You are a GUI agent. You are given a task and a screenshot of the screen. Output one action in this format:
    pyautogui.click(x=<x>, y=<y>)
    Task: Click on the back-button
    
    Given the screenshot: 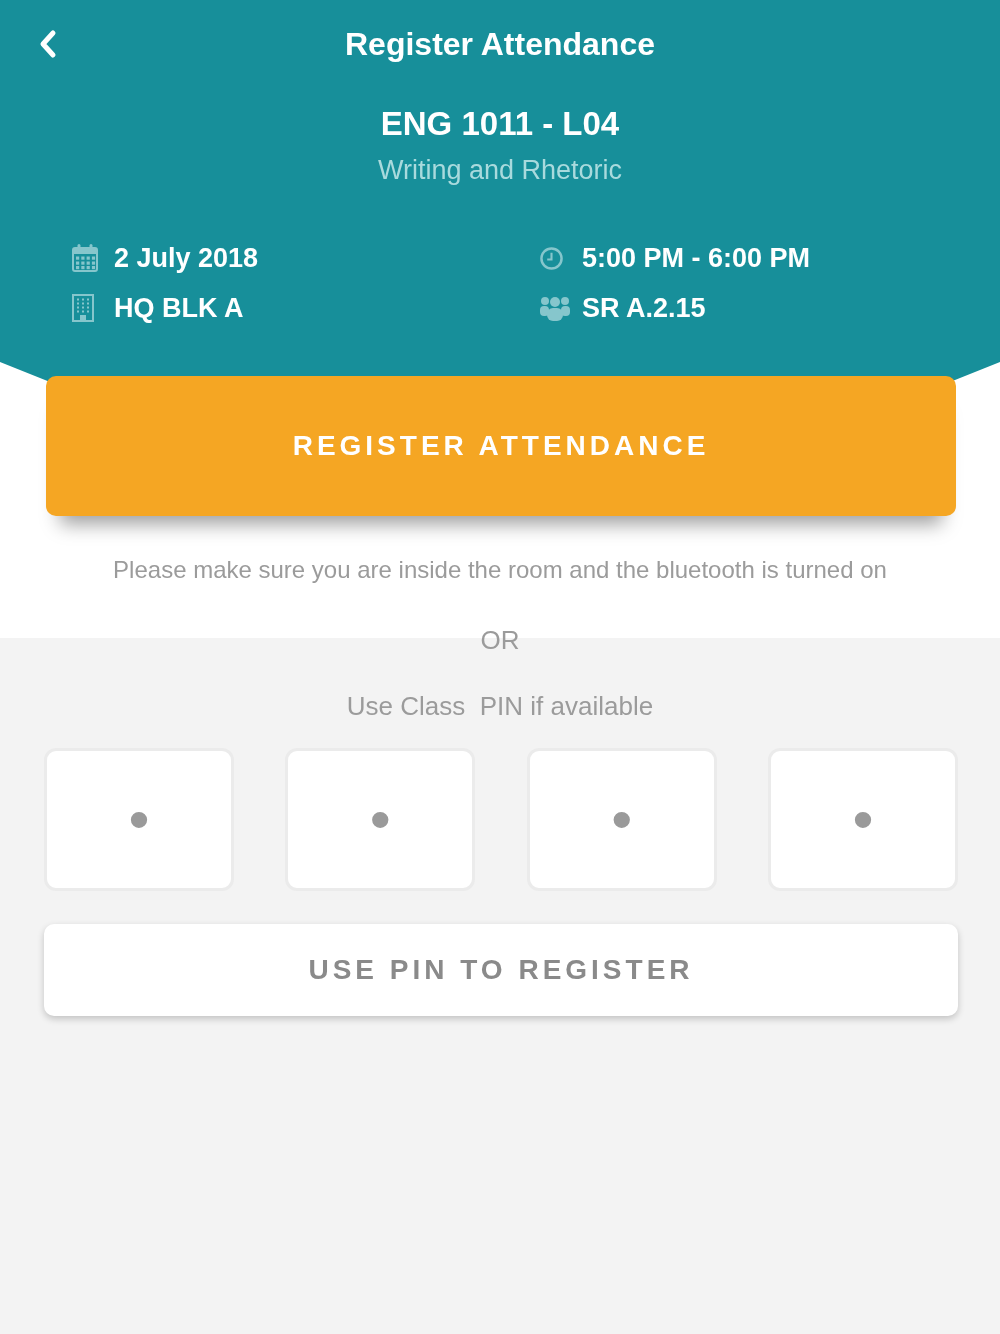 What is the action you would take?
    pyautogui.click(x=48, y=44)
    